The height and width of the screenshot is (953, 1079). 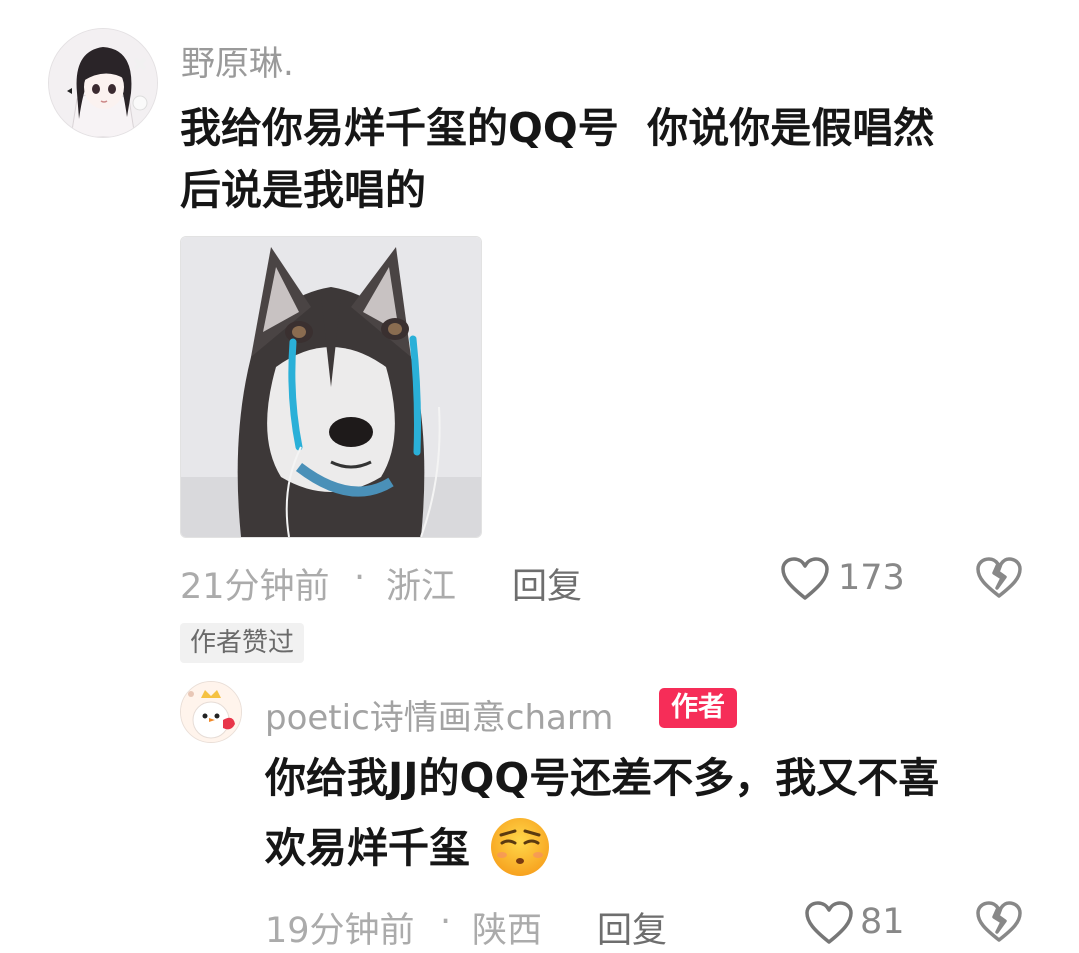 I want to click on like-button, so click(x=805, y=579).